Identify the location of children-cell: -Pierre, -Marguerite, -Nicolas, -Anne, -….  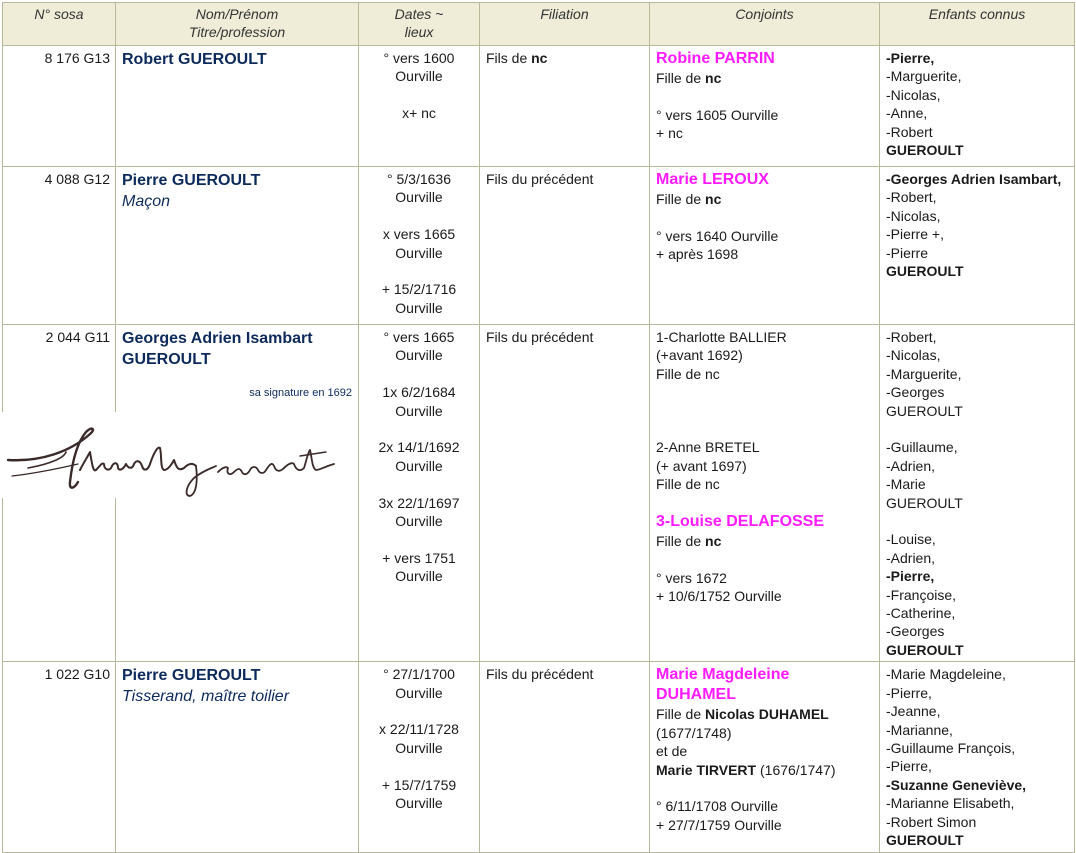
(977, 106).